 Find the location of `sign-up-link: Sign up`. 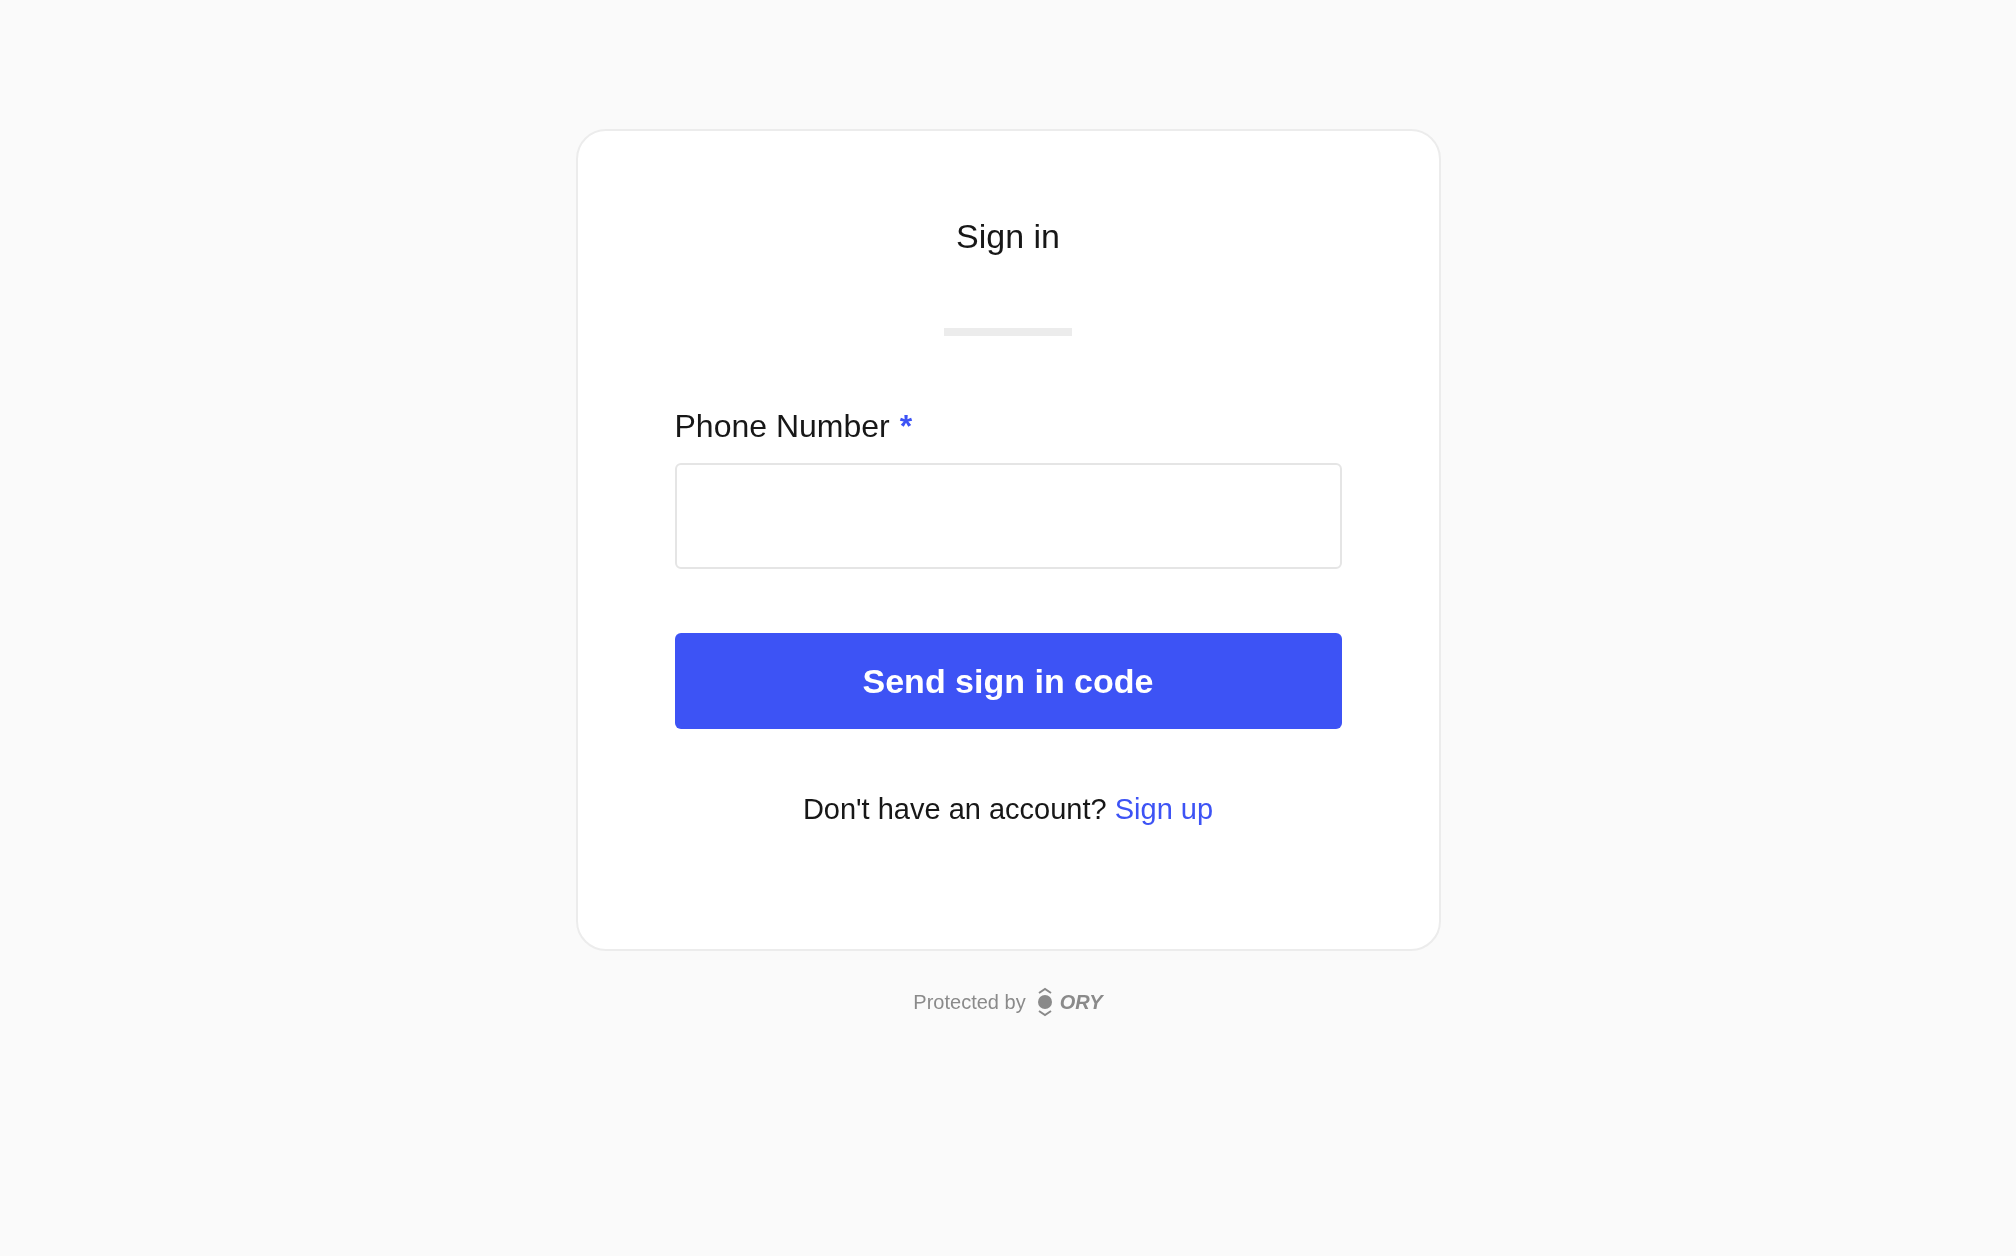

sign-up-link: Sign up is located at coordinates (1164, 809).